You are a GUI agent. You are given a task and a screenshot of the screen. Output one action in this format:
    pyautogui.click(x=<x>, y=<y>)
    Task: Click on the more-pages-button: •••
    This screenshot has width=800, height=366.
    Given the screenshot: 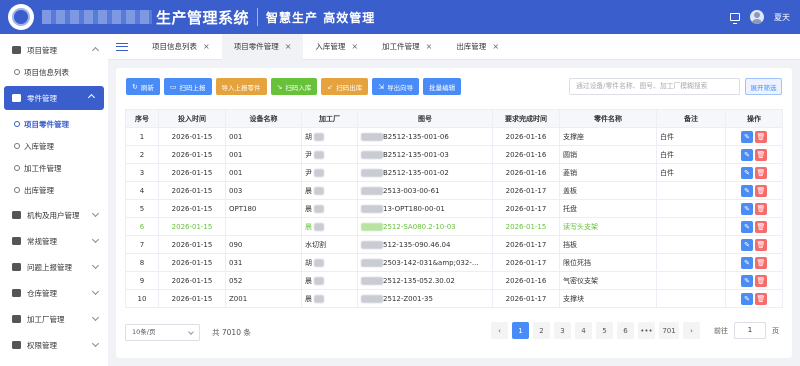 What is the action you would take?
    pyautogui.click(x=646, y=330)
    